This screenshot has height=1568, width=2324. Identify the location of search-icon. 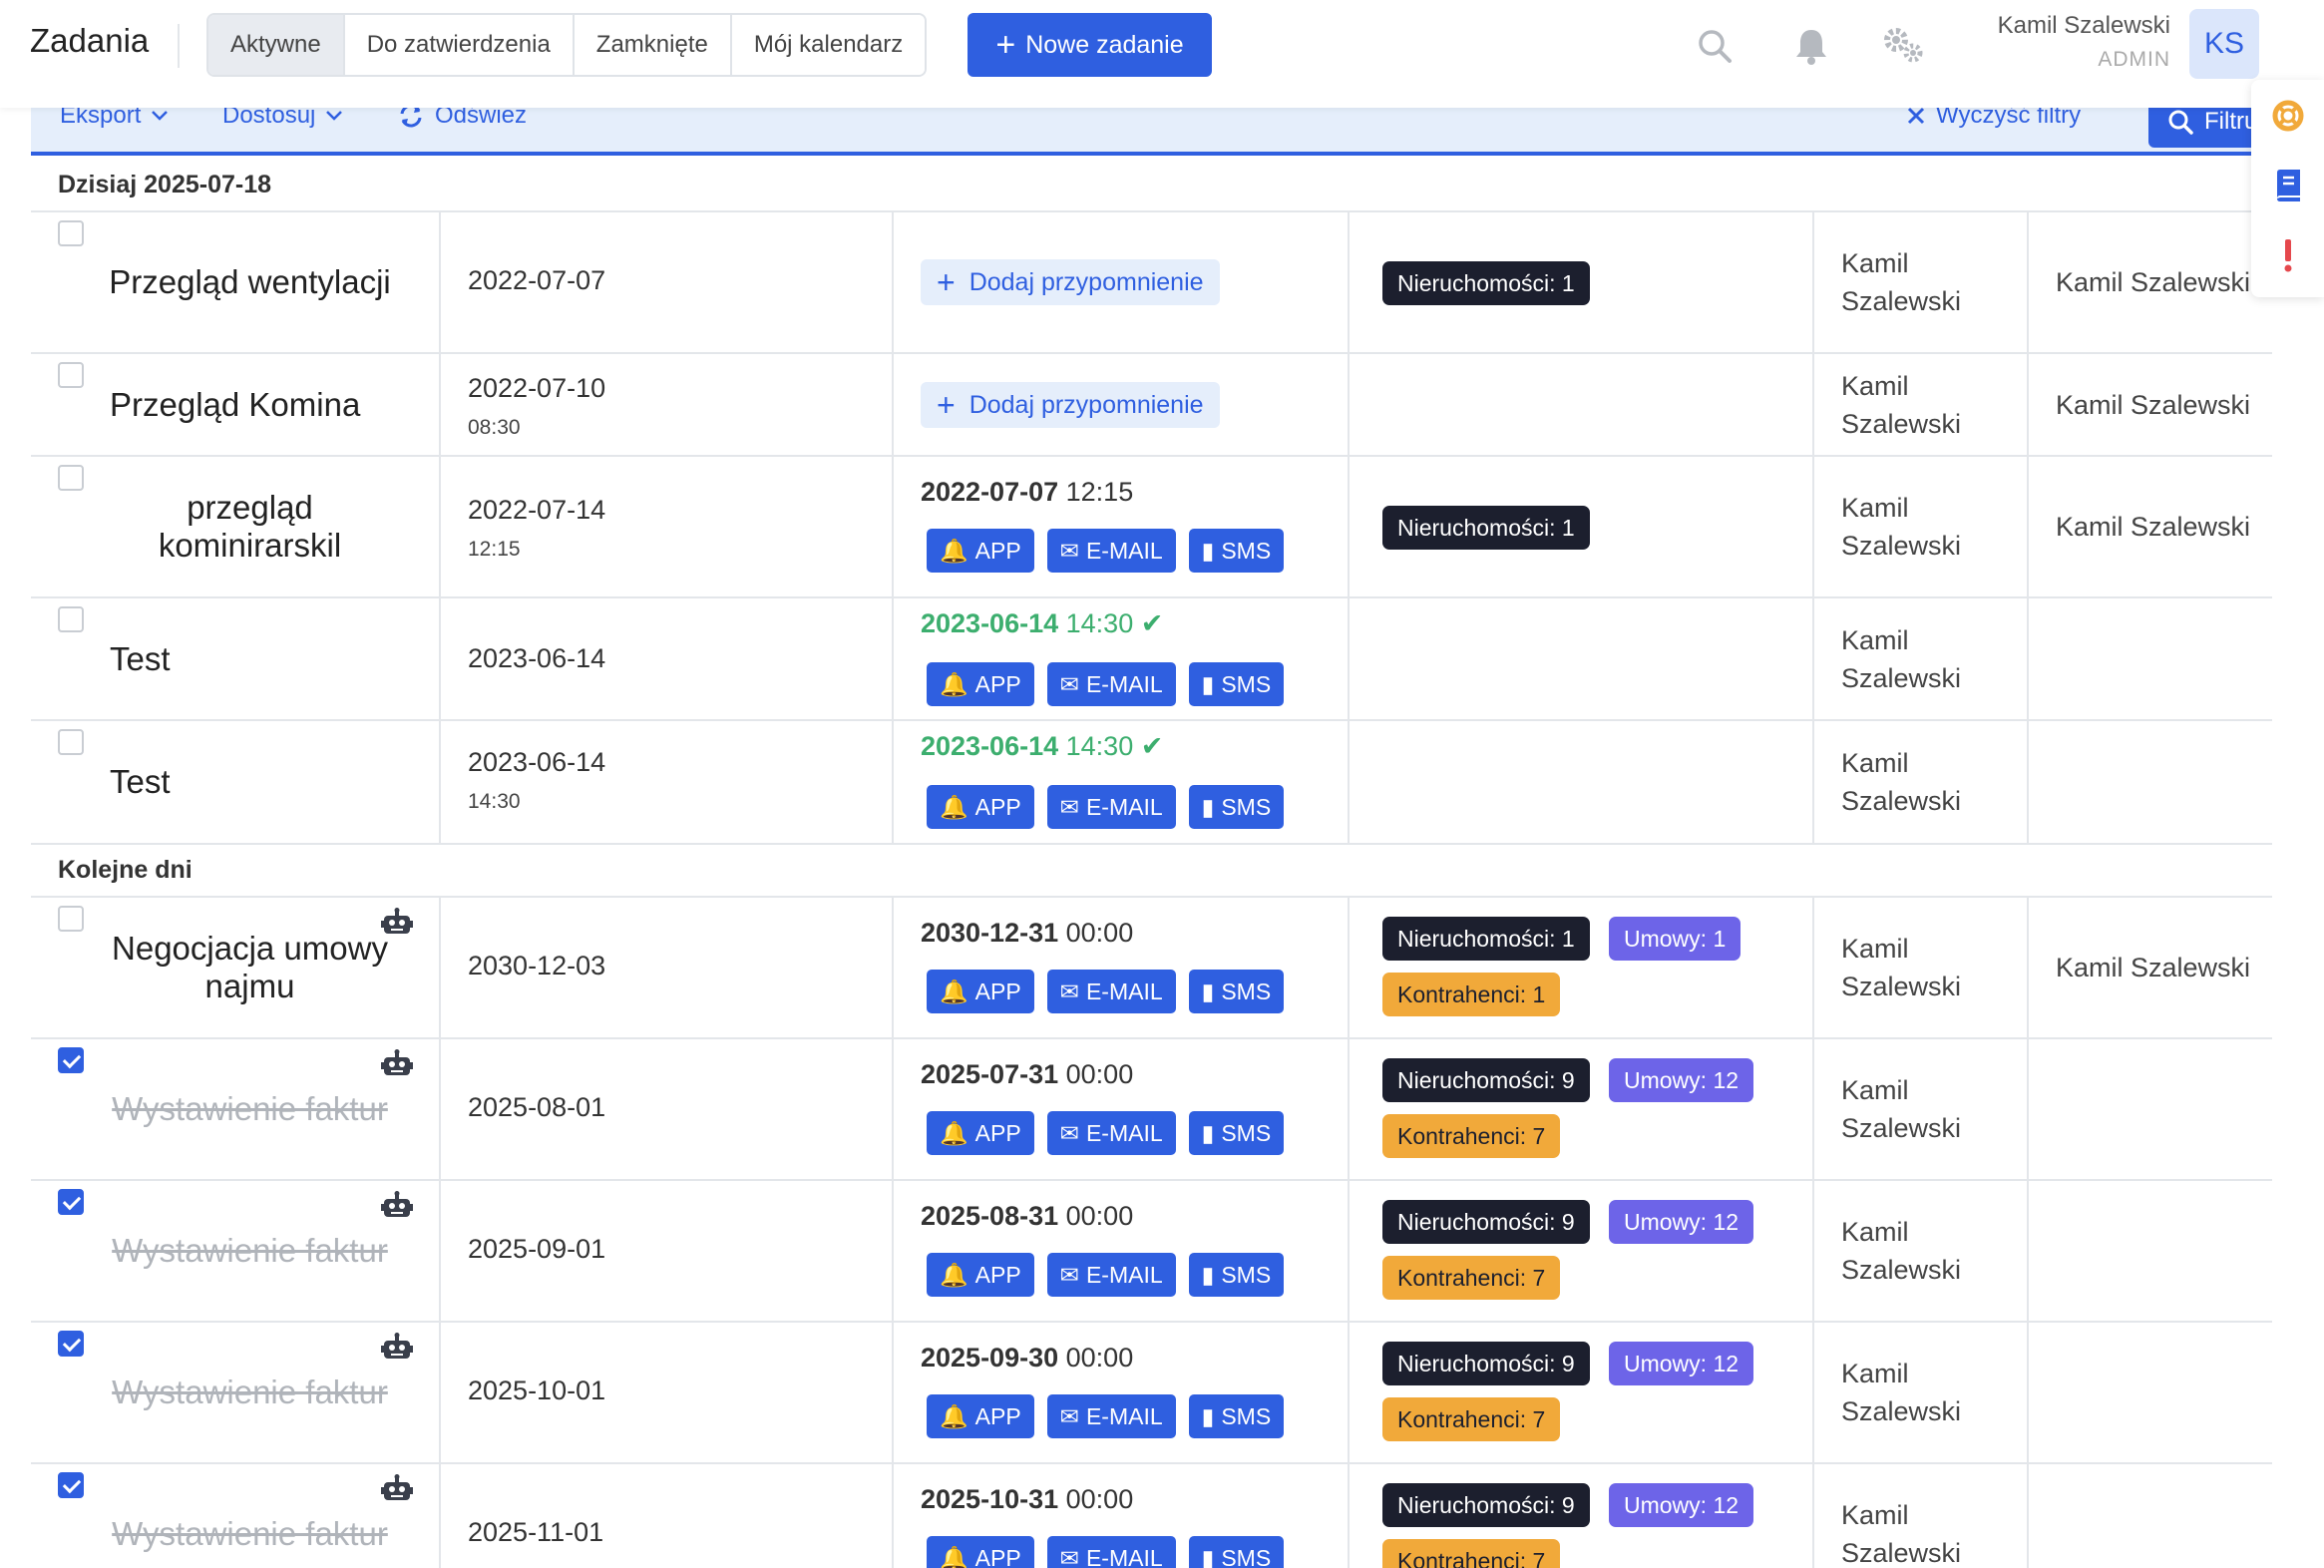
(1715, 46).